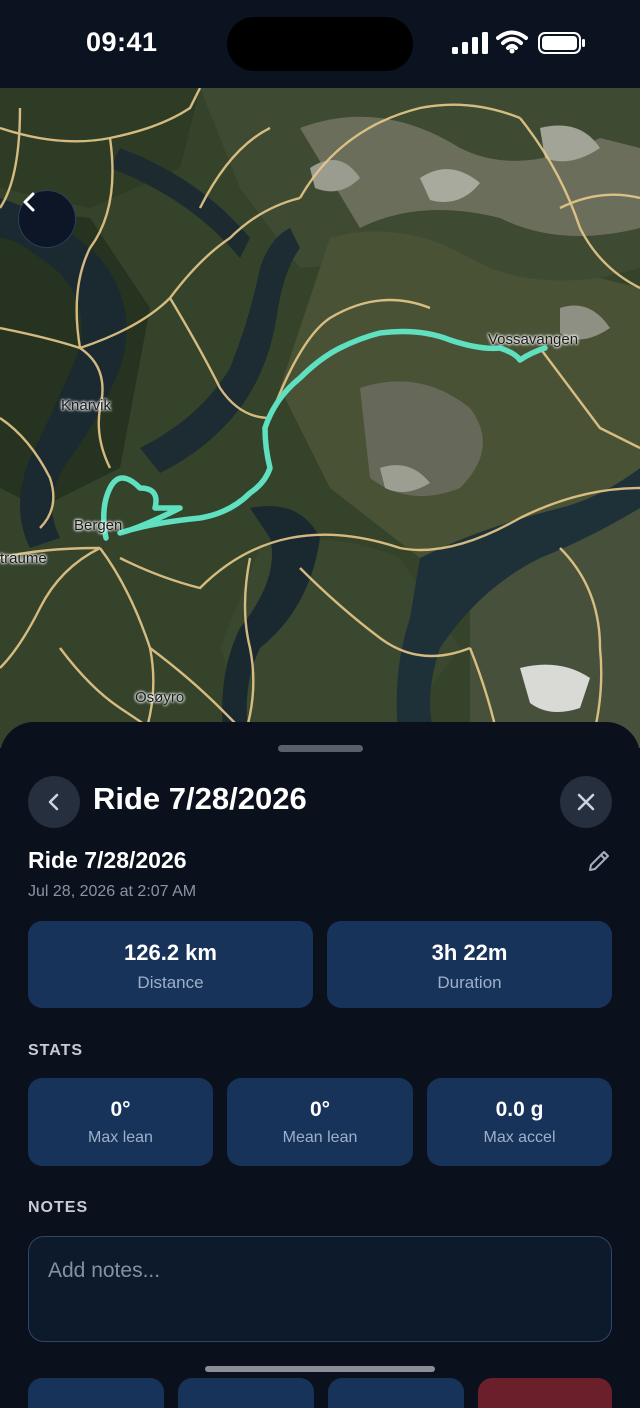 The height and width of the screenshot is (1408, 640). I want to click on mean-lean-card: 0° Mean lean, so click(320, 1122).